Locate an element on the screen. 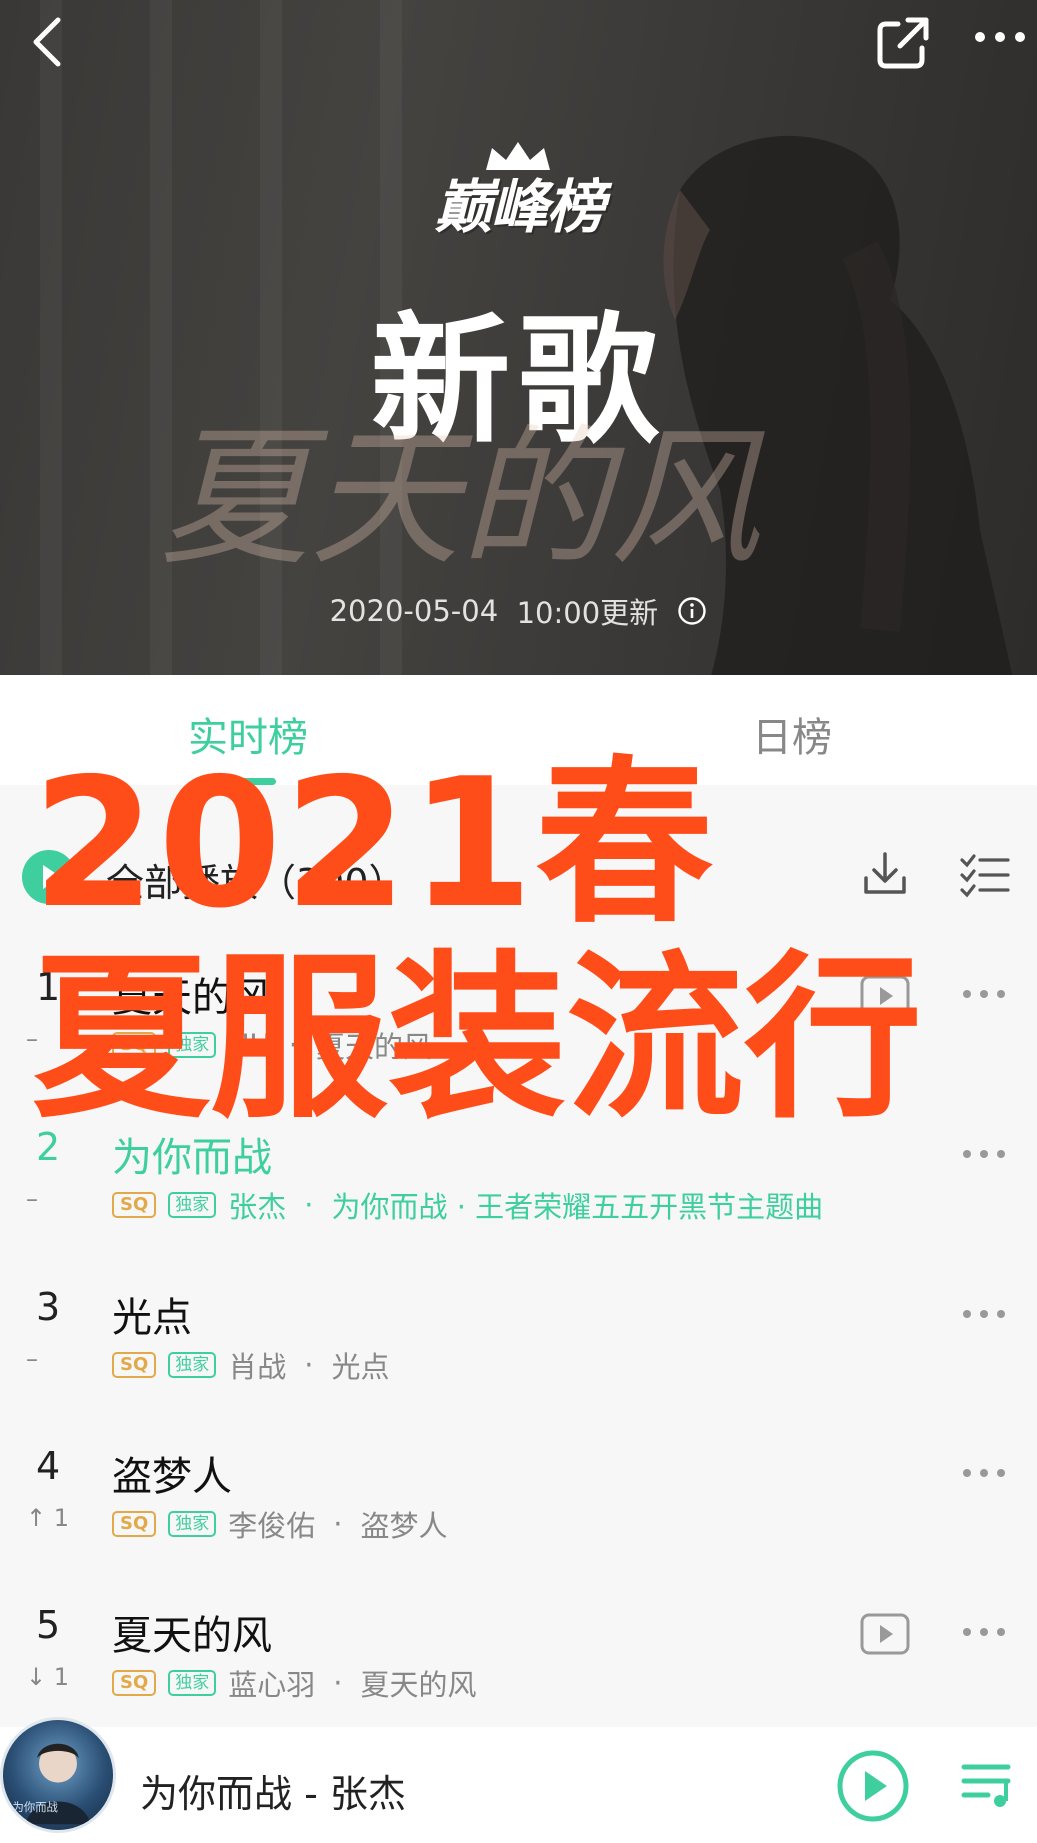  song-row: 3 – 光点 SQ 独家 肖战 · 光点 is located at coordinates (518, 1365).